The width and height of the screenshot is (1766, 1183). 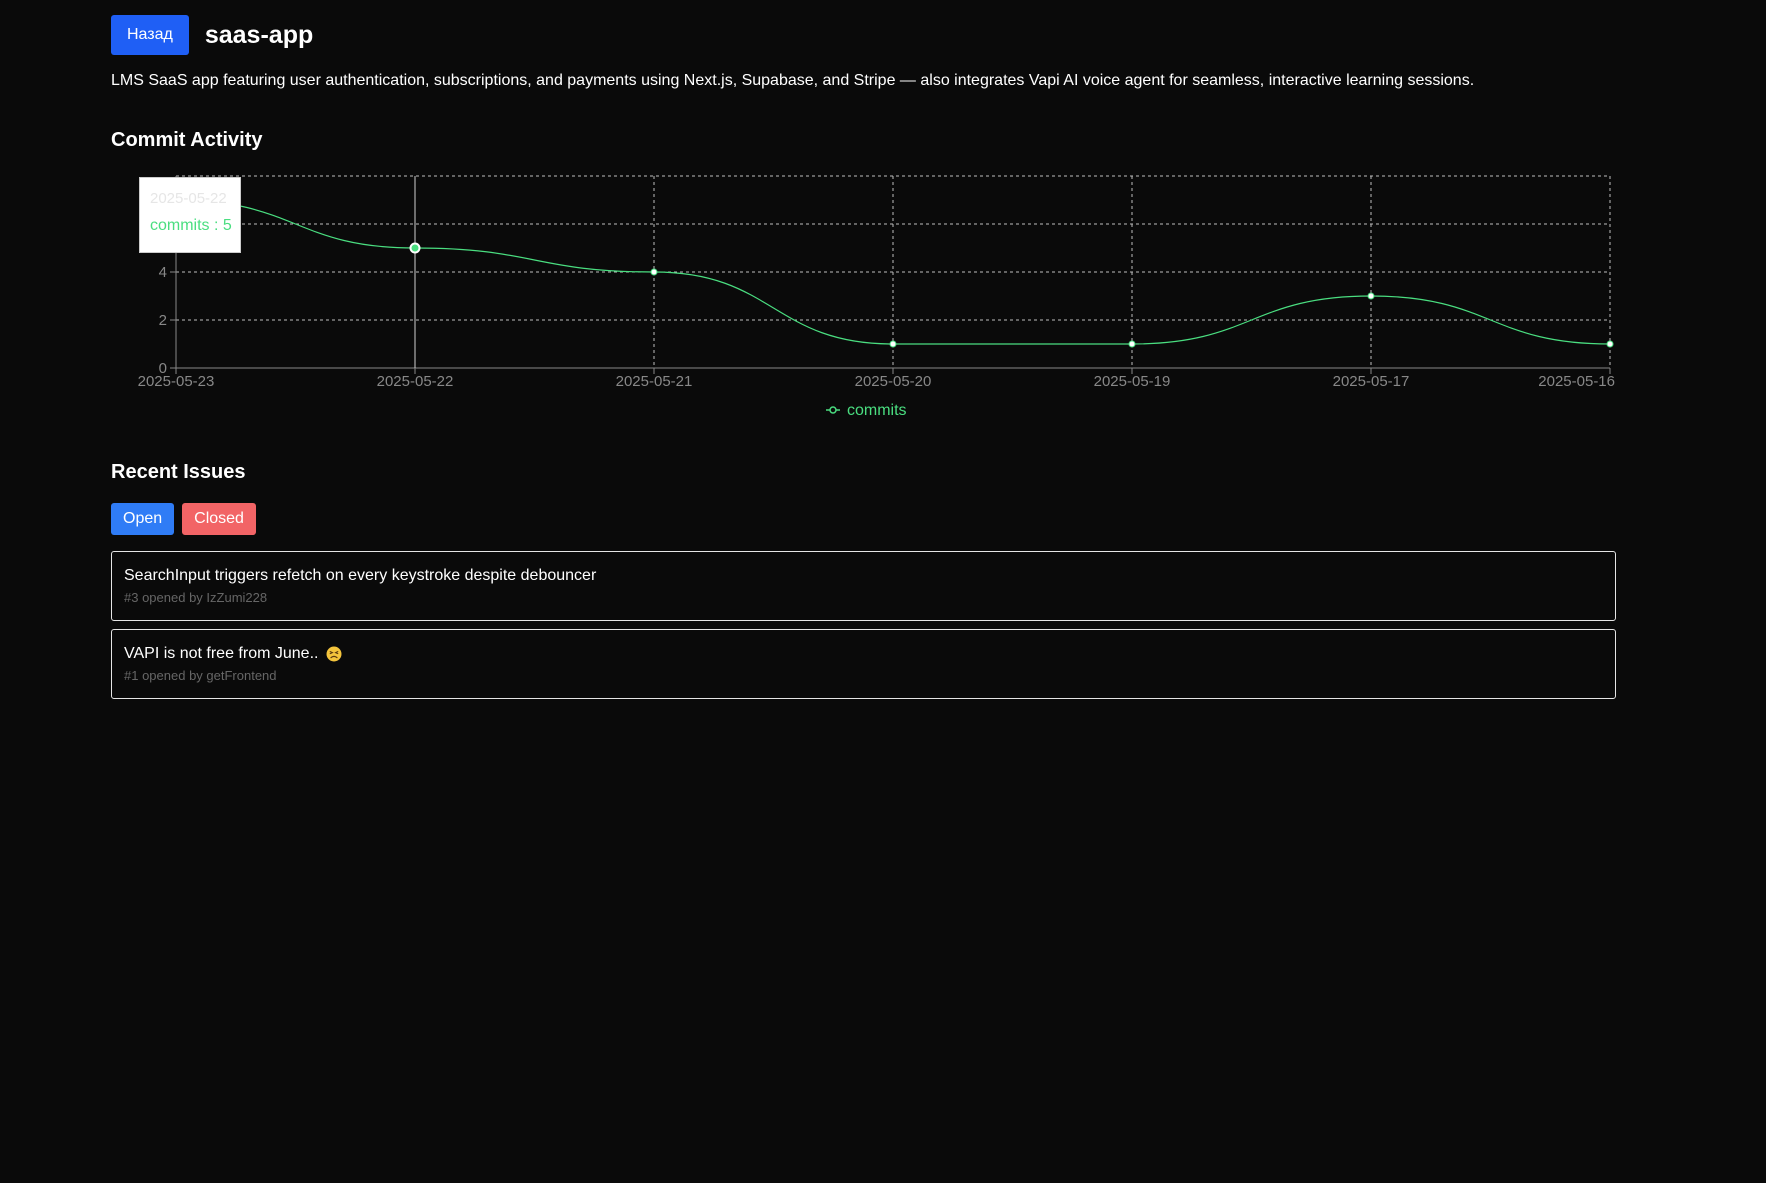 What do you see at coordinates (221, 653) in the screenshot?
I see `issue-title: VAPI is not free from June..` at bounding box center [221, 653].